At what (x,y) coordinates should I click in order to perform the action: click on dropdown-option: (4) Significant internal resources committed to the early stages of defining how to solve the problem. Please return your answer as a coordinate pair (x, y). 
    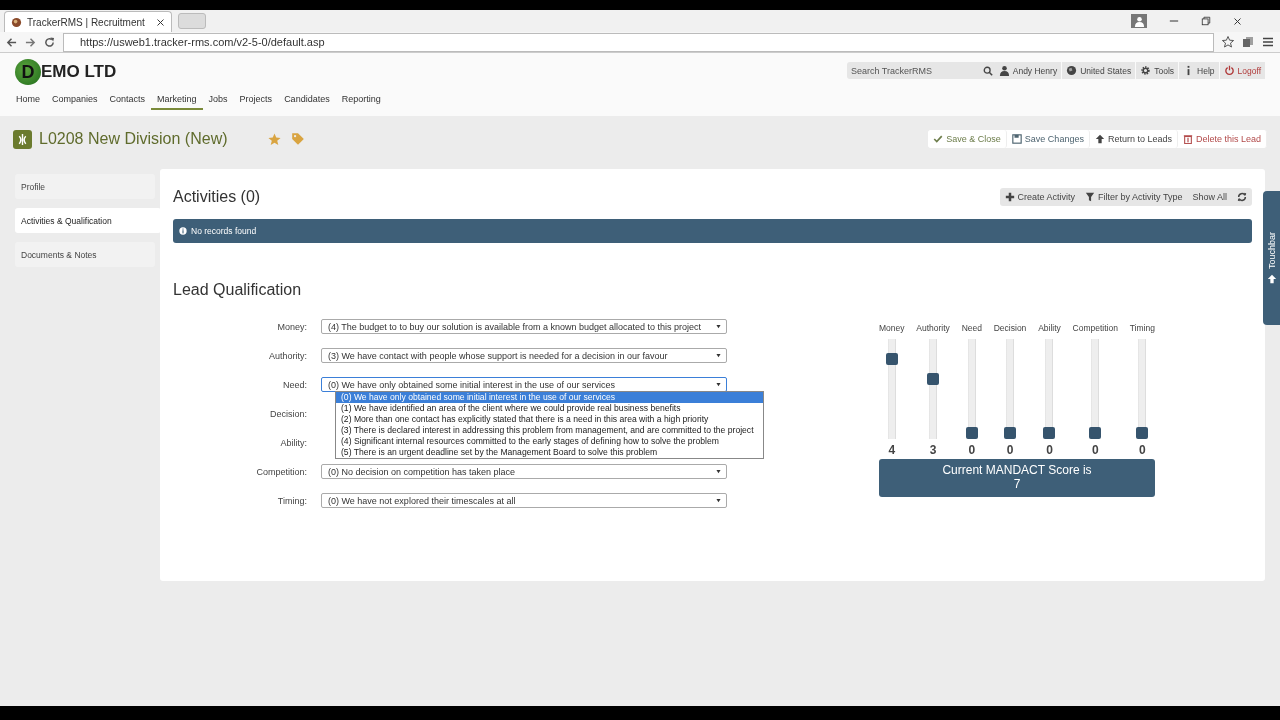
    Looking at the image, I should click on (549, 441).